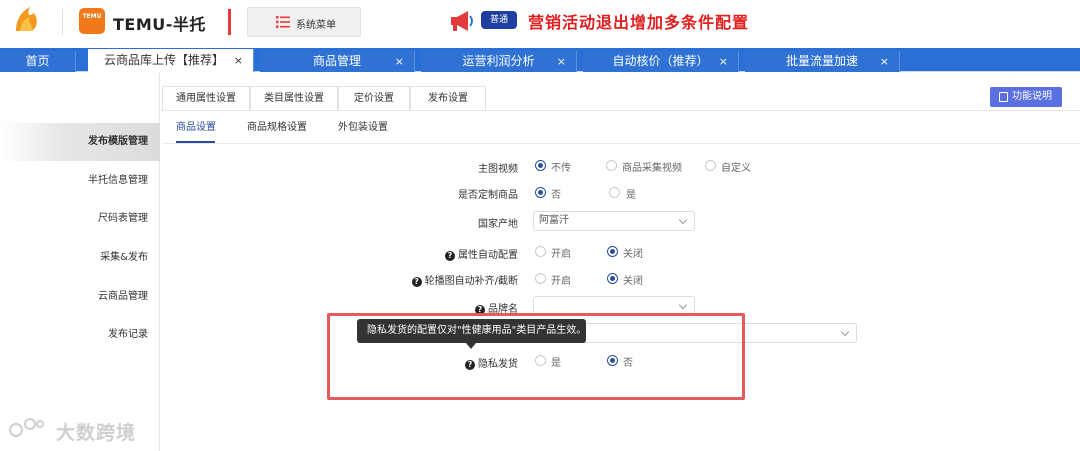 This screenshot has width=1080, height=451. I want to click on help-button: 功能说明, so click(1026, 97).